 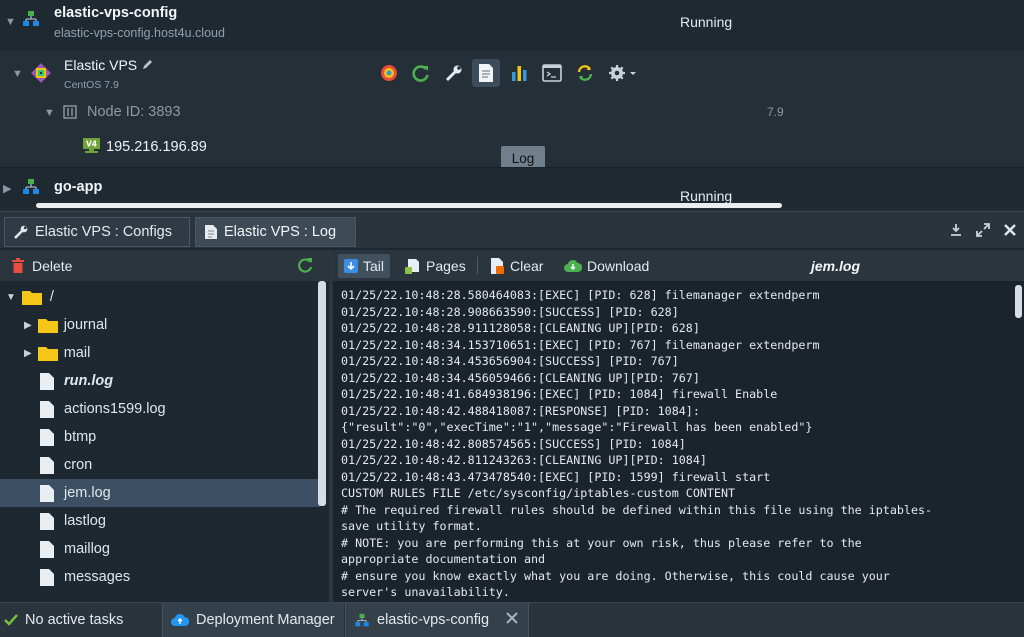 I want to click on tree-item-label: jem.log, so click(x=87, y=493).